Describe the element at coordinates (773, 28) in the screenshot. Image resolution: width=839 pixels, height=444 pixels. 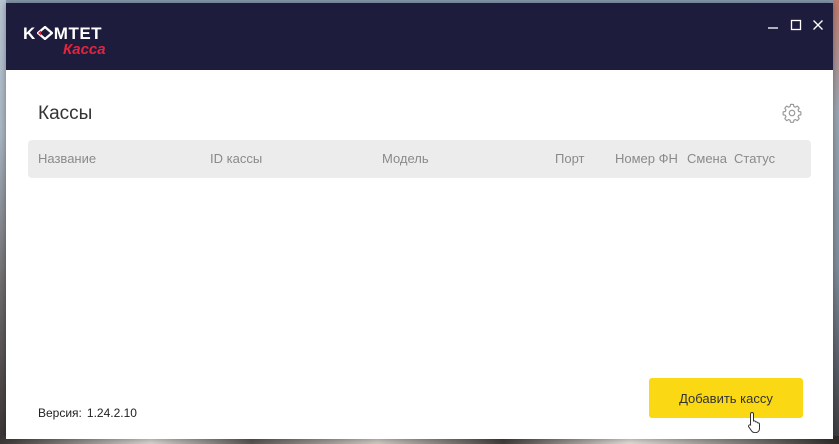
I see `minimize-icon` at that location.